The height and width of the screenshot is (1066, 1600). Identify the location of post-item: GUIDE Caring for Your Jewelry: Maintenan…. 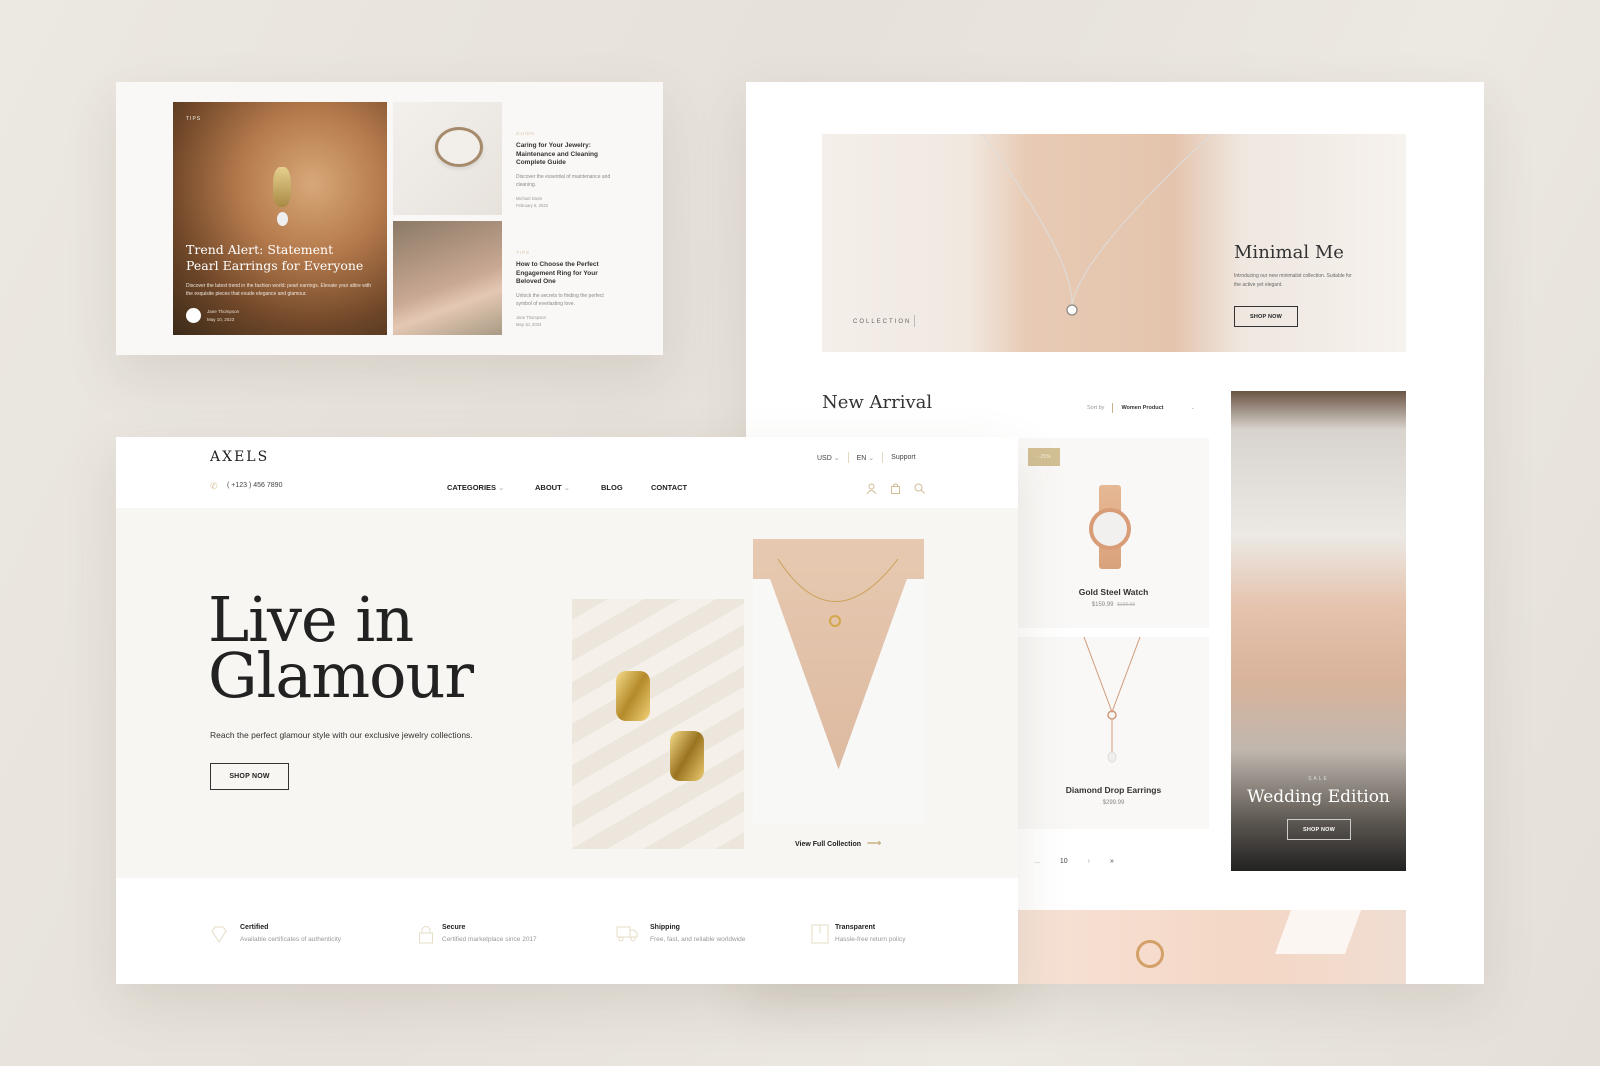
(566, 169).